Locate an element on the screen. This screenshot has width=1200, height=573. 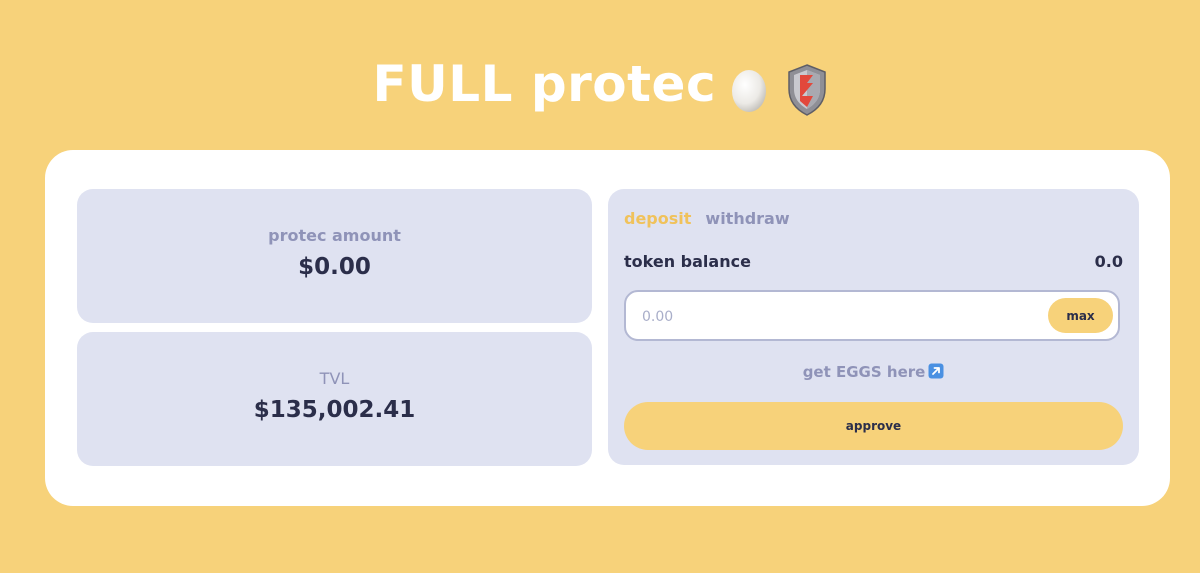
amount-input is located at coordinates (837, 317).